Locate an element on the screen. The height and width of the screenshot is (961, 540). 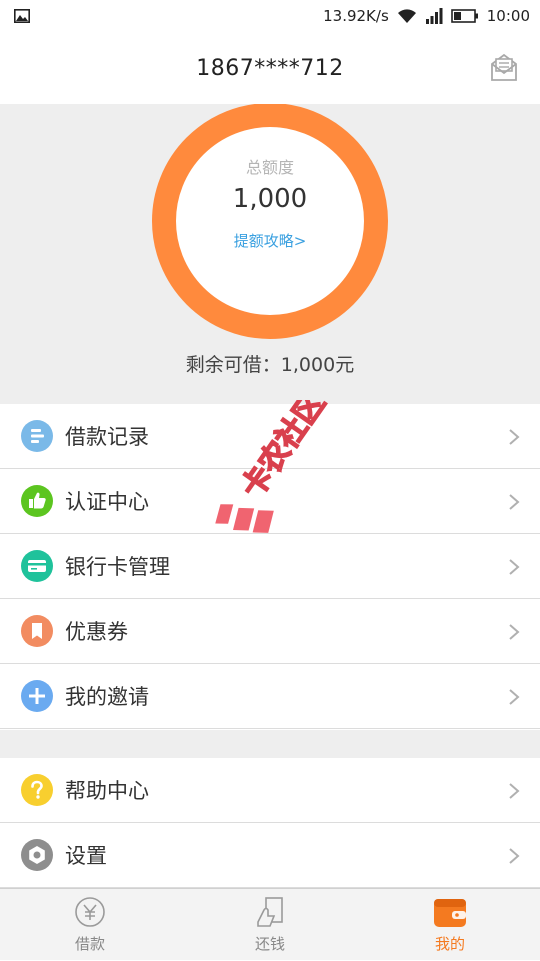
bank-card-icon is located at coordinates (37, 566).